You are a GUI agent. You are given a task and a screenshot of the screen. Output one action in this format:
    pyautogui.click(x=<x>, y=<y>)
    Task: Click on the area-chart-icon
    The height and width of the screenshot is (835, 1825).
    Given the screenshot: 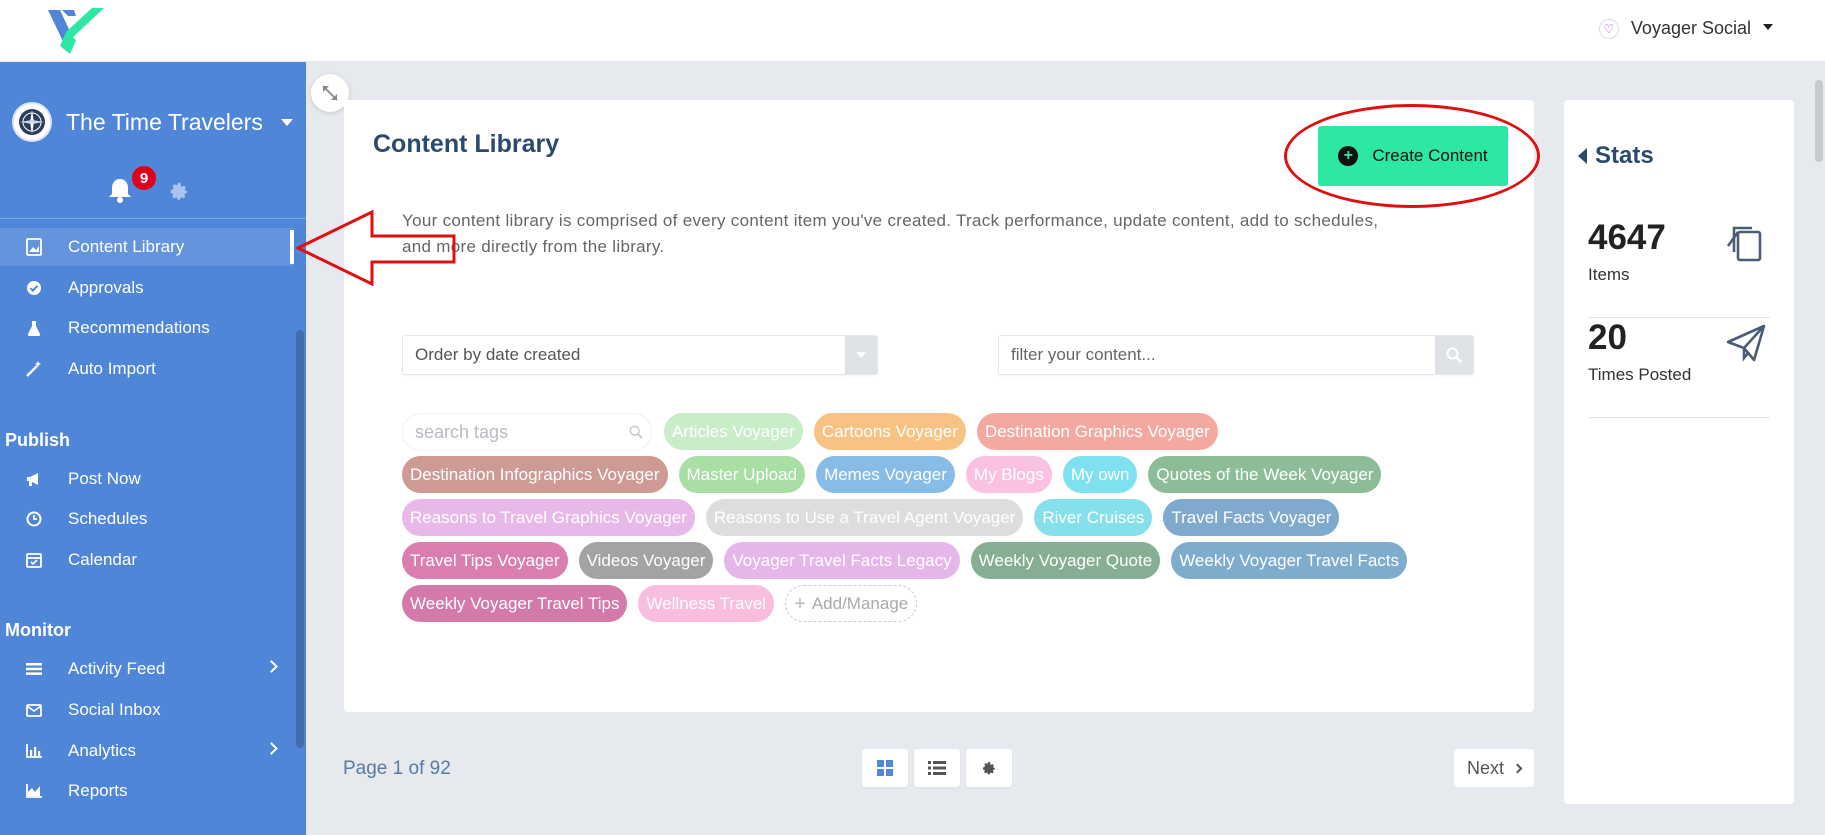 What is the action you would take?
    pyautogui.click(x=34, y=791)
    